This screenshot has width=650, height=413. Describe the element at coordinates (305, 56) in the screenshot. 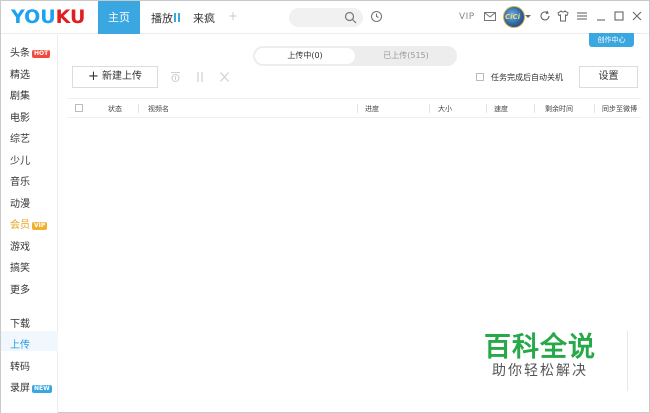

I see `tab-uploading: 上传中(0)` at that location.